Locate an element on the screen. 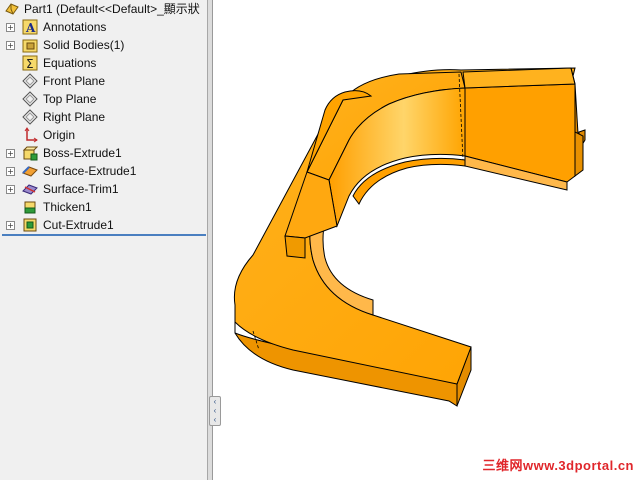  tree-item-equations: Σ Equations is located at coordinates (102, 63).